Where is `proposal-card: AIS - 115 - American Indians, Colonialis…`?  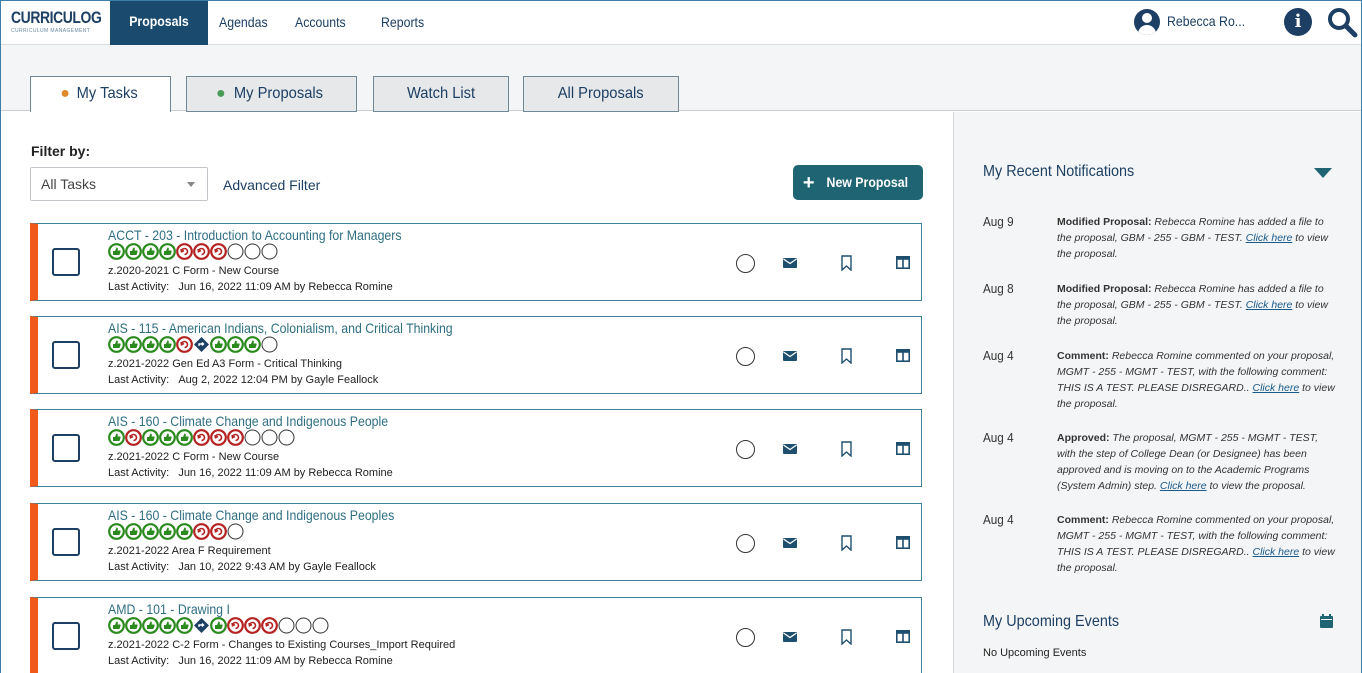
proposal-card: AIS - 115 - American Indians, Colonialis… is located at coordinates (476, 355).